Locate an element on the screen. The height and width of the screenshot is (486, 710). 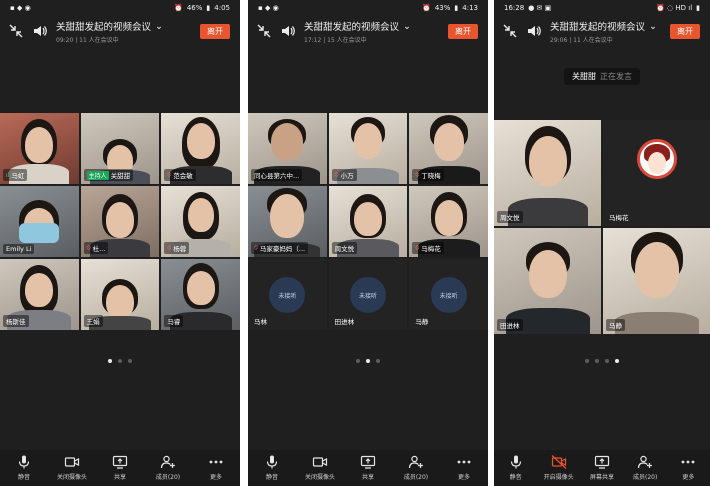
screen-share-button: 屏幕共享 is located at coordinates (602, 467).